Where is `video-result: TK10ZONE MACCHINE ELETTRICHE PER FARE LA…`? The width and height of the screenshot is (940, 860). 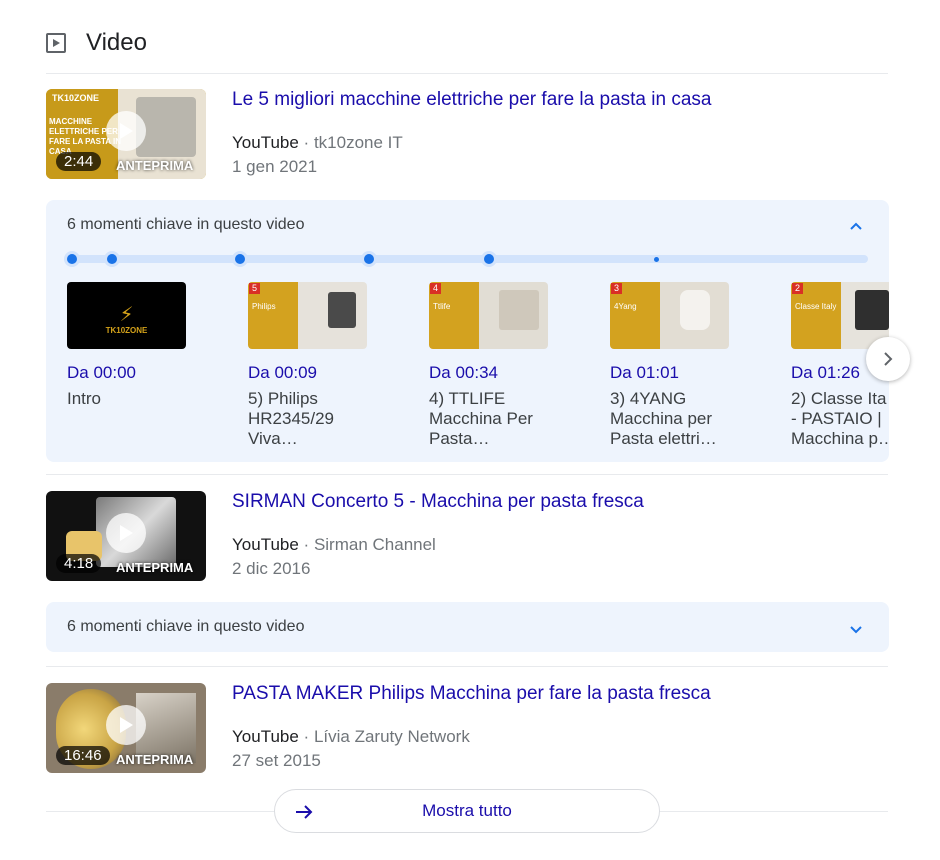 video-result: TK10ZONE MACCHINE ELETTRICHE PER FARE LA… is located at coordinates (467, 135).